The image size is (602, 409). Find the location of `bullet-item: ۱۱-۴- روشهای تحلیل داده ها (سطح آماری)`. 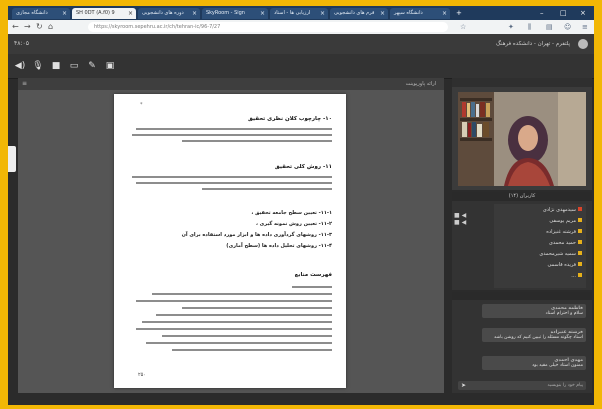

bullet-item: ۱۱-۴- روشهای تحلیل داده ها (سطح آماری) is located at coordinates (279, 246).